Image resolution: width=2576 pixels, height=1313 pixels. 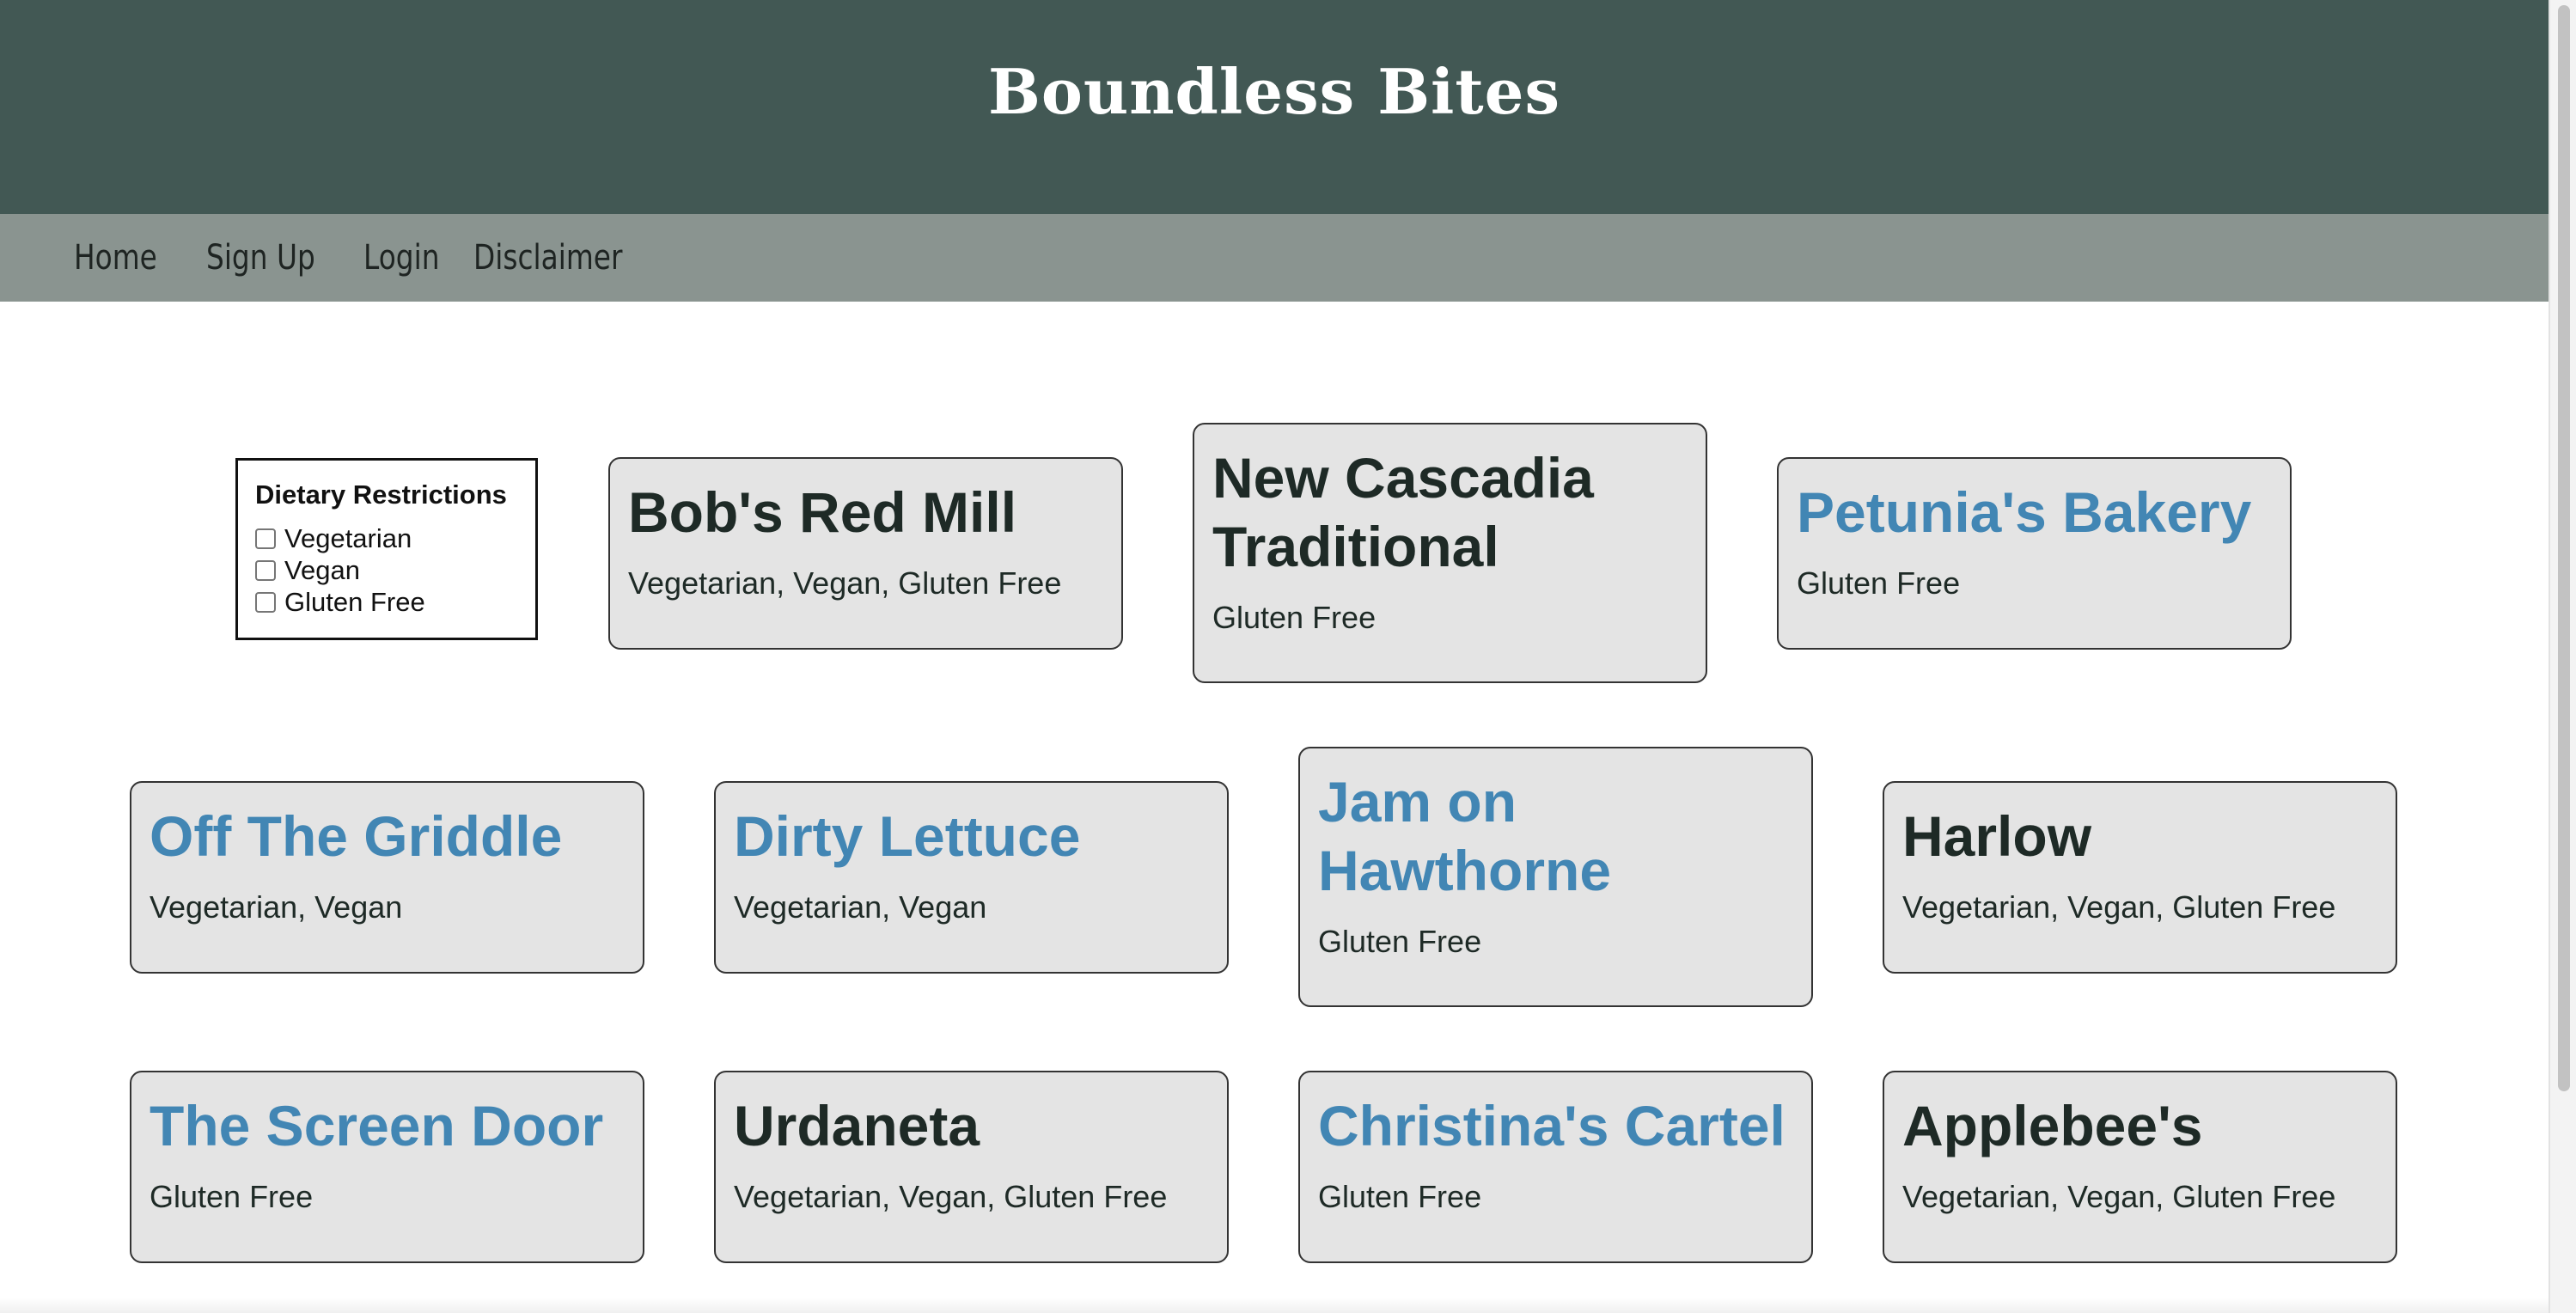 I want to click on filter-option-vegan: Vegan, so click(x=386, y=570).